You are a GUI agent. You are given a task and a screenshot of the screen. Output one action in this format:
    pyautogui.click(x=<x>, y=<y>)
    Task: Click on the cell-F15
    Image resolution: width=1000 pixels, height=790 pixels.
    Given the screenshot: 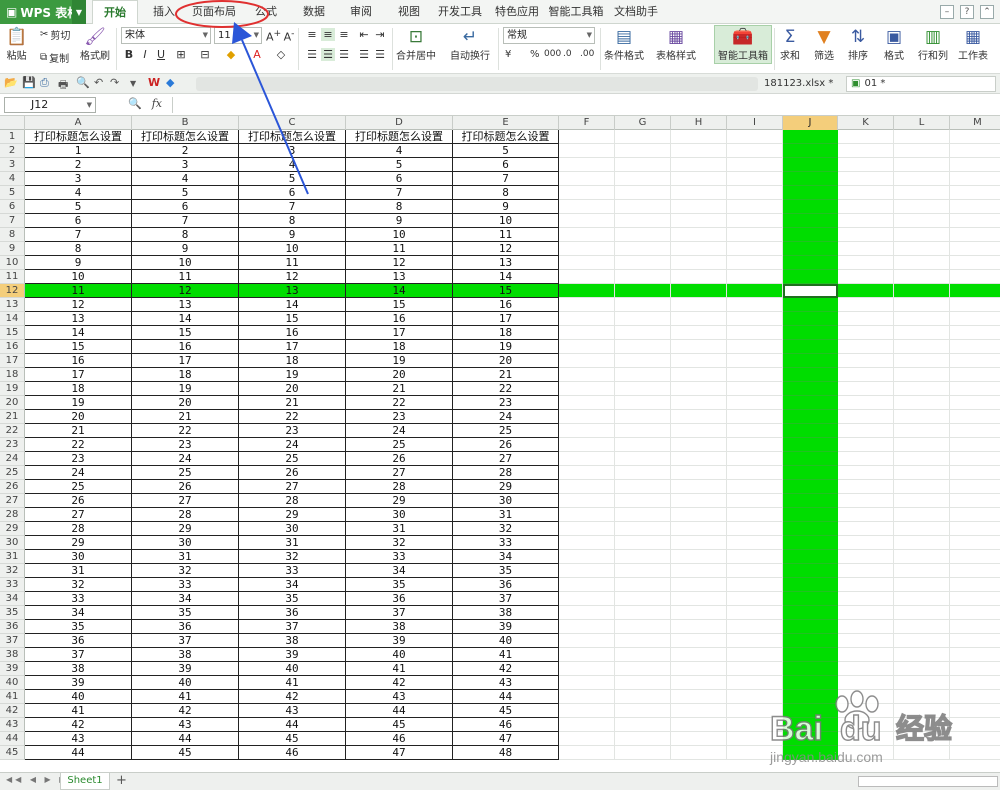 What is the action you would take?
    pyautogui.click(x=587, y=333)
    